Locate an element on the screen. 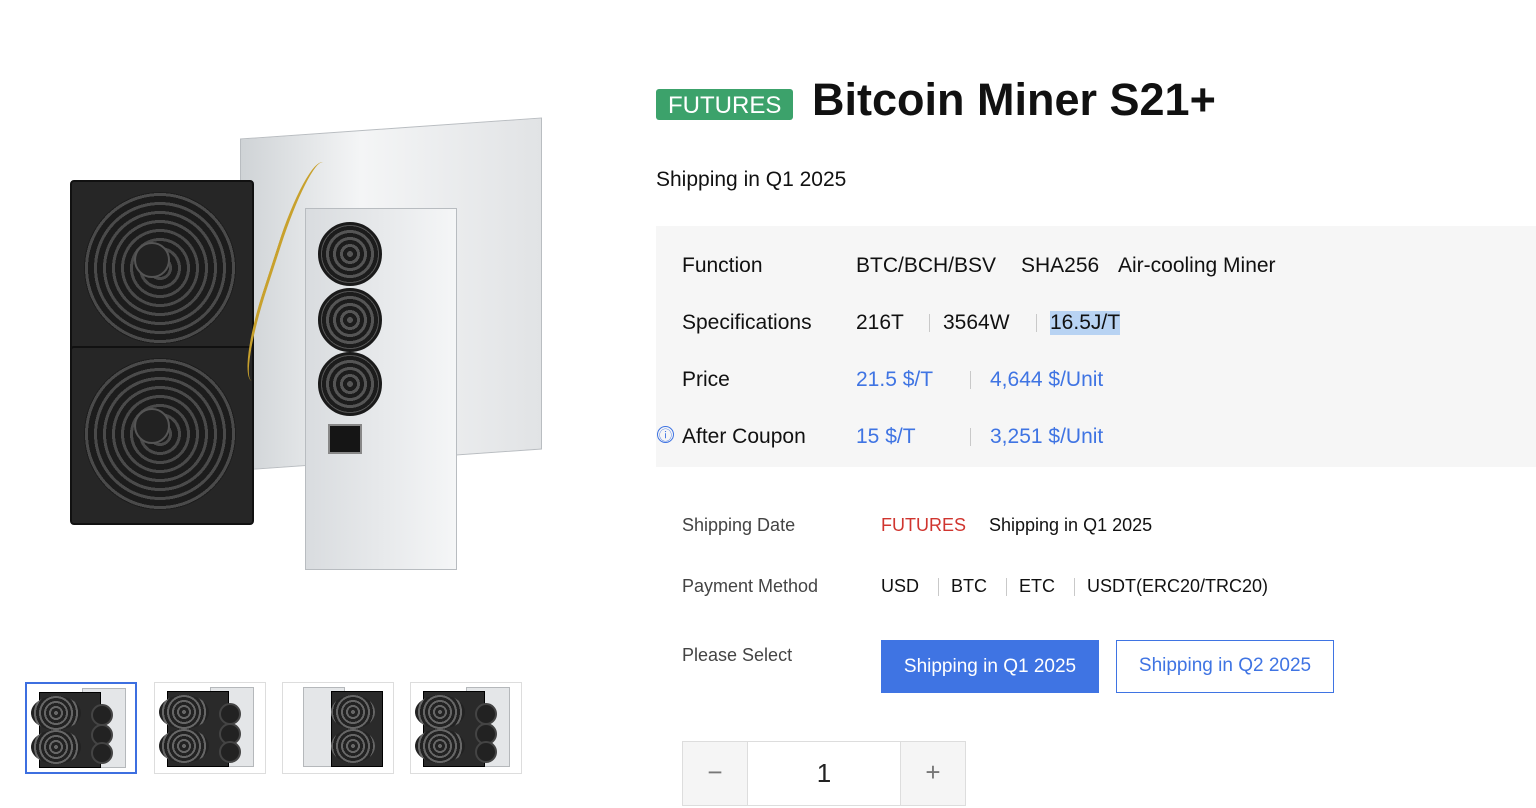  payment-usd: USD is located at coordinates (900, 586).